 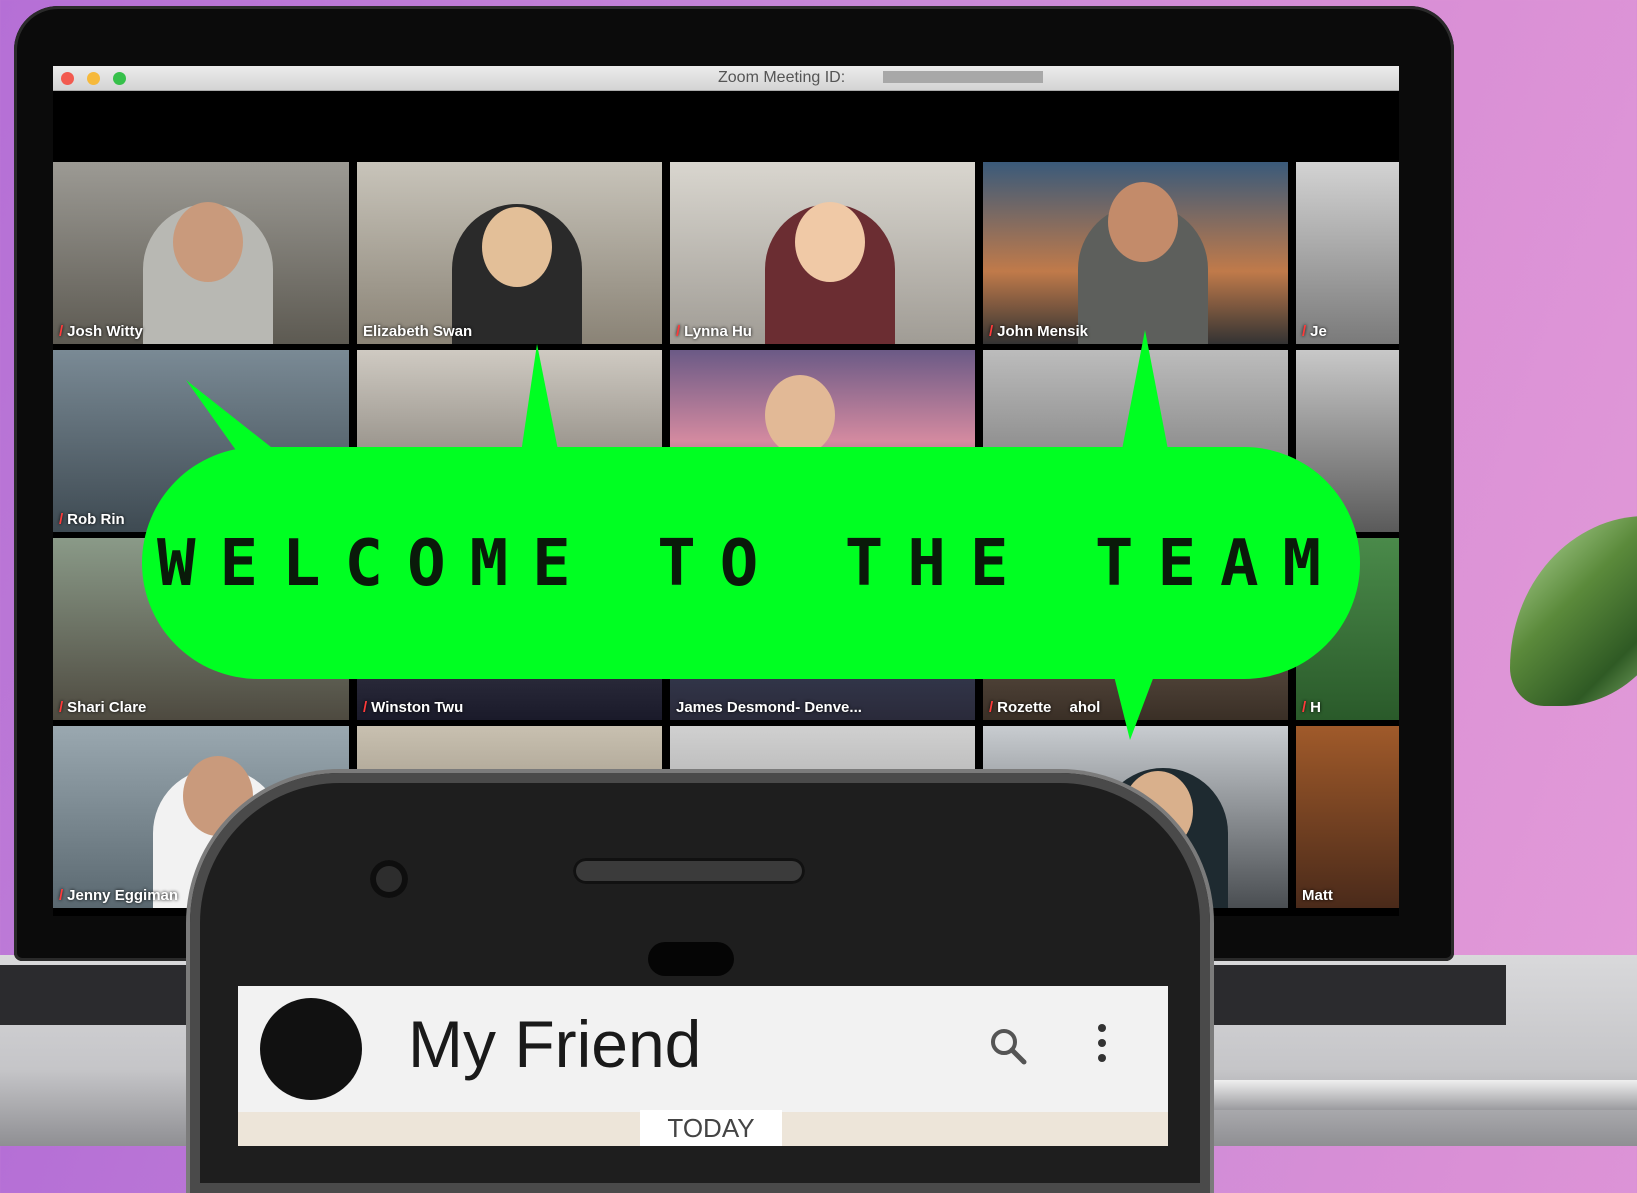 I want to click on avatar, so click(x=311, y=1049).